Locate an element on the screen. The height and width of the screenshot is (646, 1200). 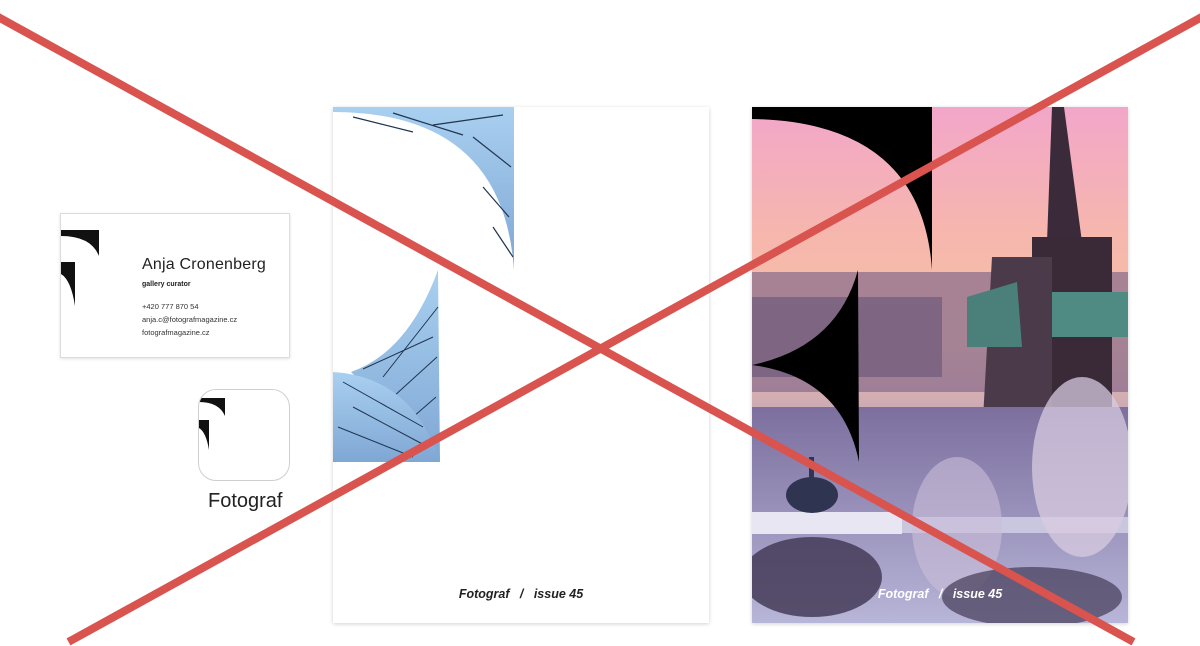
card-name: Anja Cronenberg is located at coordinates (204, 264).